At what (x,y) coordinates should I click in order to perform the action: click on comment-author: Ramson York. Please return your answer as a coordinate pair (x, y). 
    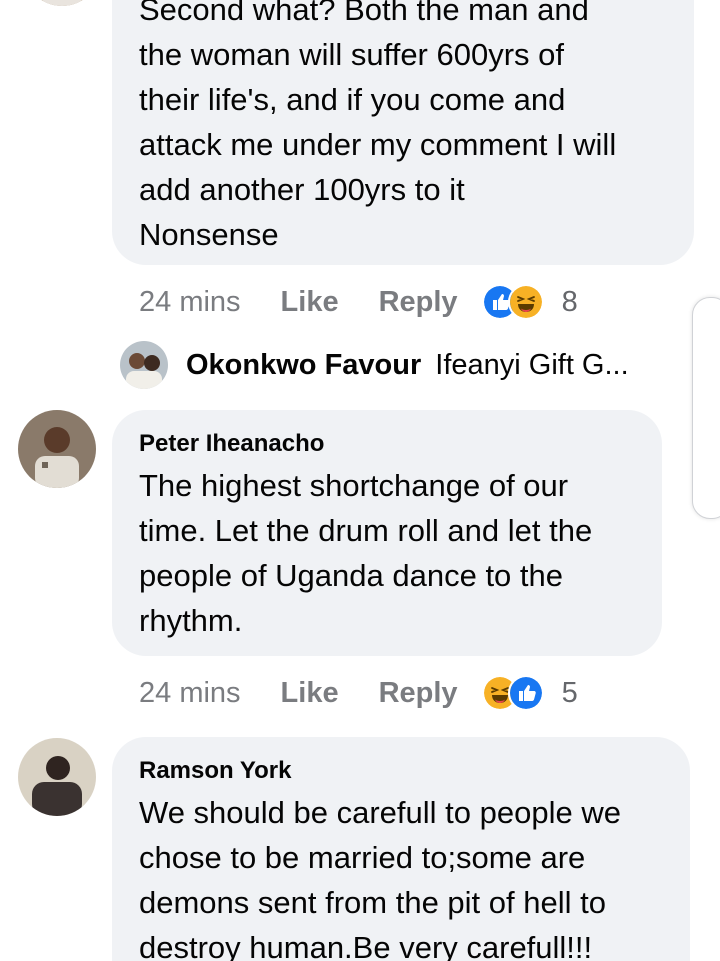
    Looking at the image, I should click on (215, 771).